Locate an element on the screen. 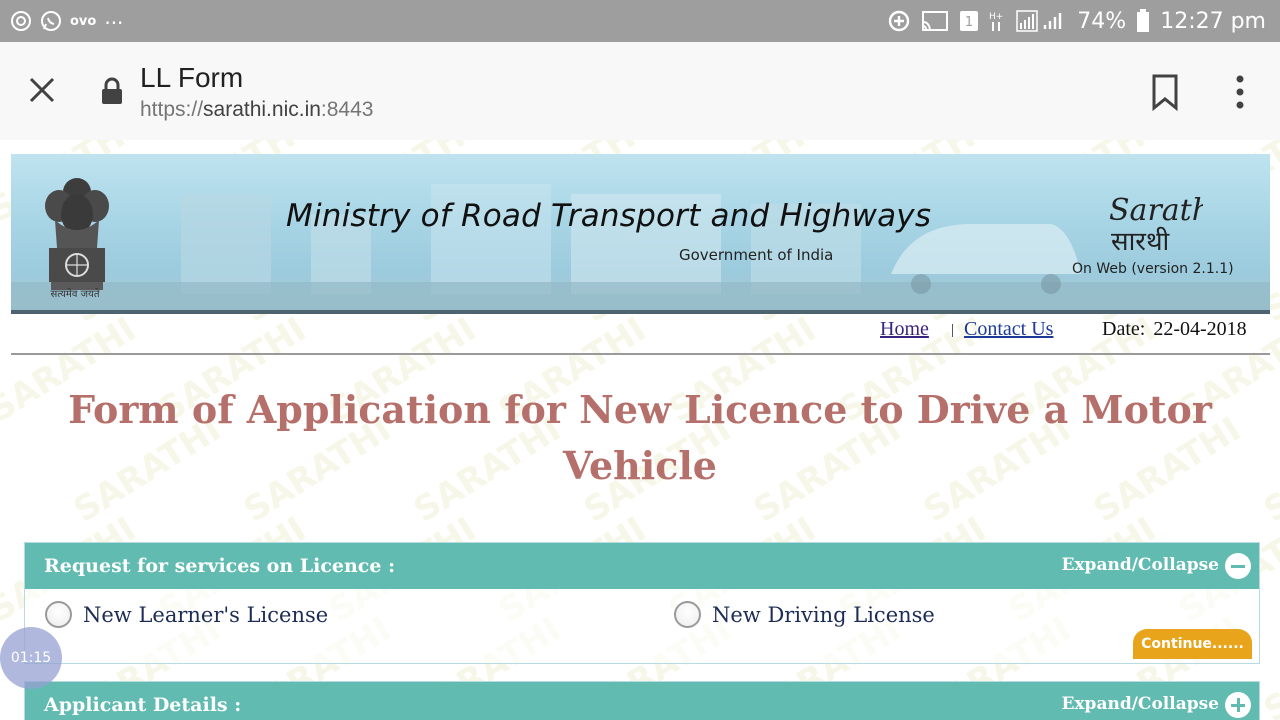 The image size is (1280, 720). status-bar: ovo ... 1 H+ 74% 12:27 pm is located at coordinates (640, 21).